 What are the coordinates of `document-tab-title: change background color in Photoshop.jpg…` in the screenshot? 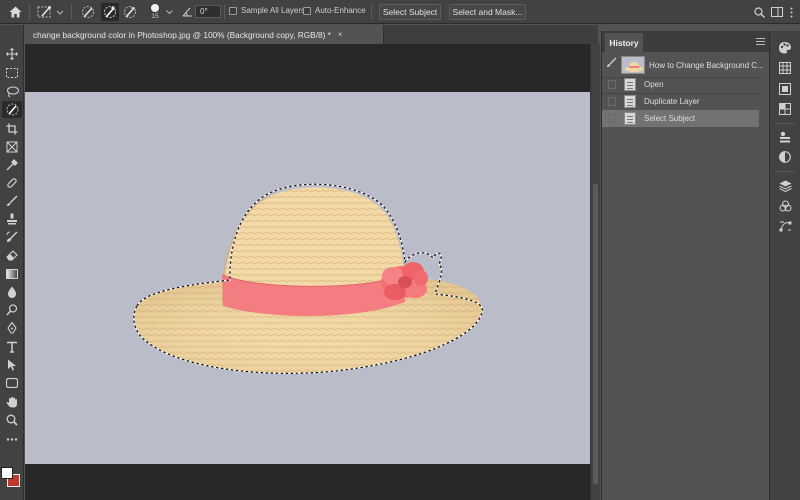 It's located at (182, 34).